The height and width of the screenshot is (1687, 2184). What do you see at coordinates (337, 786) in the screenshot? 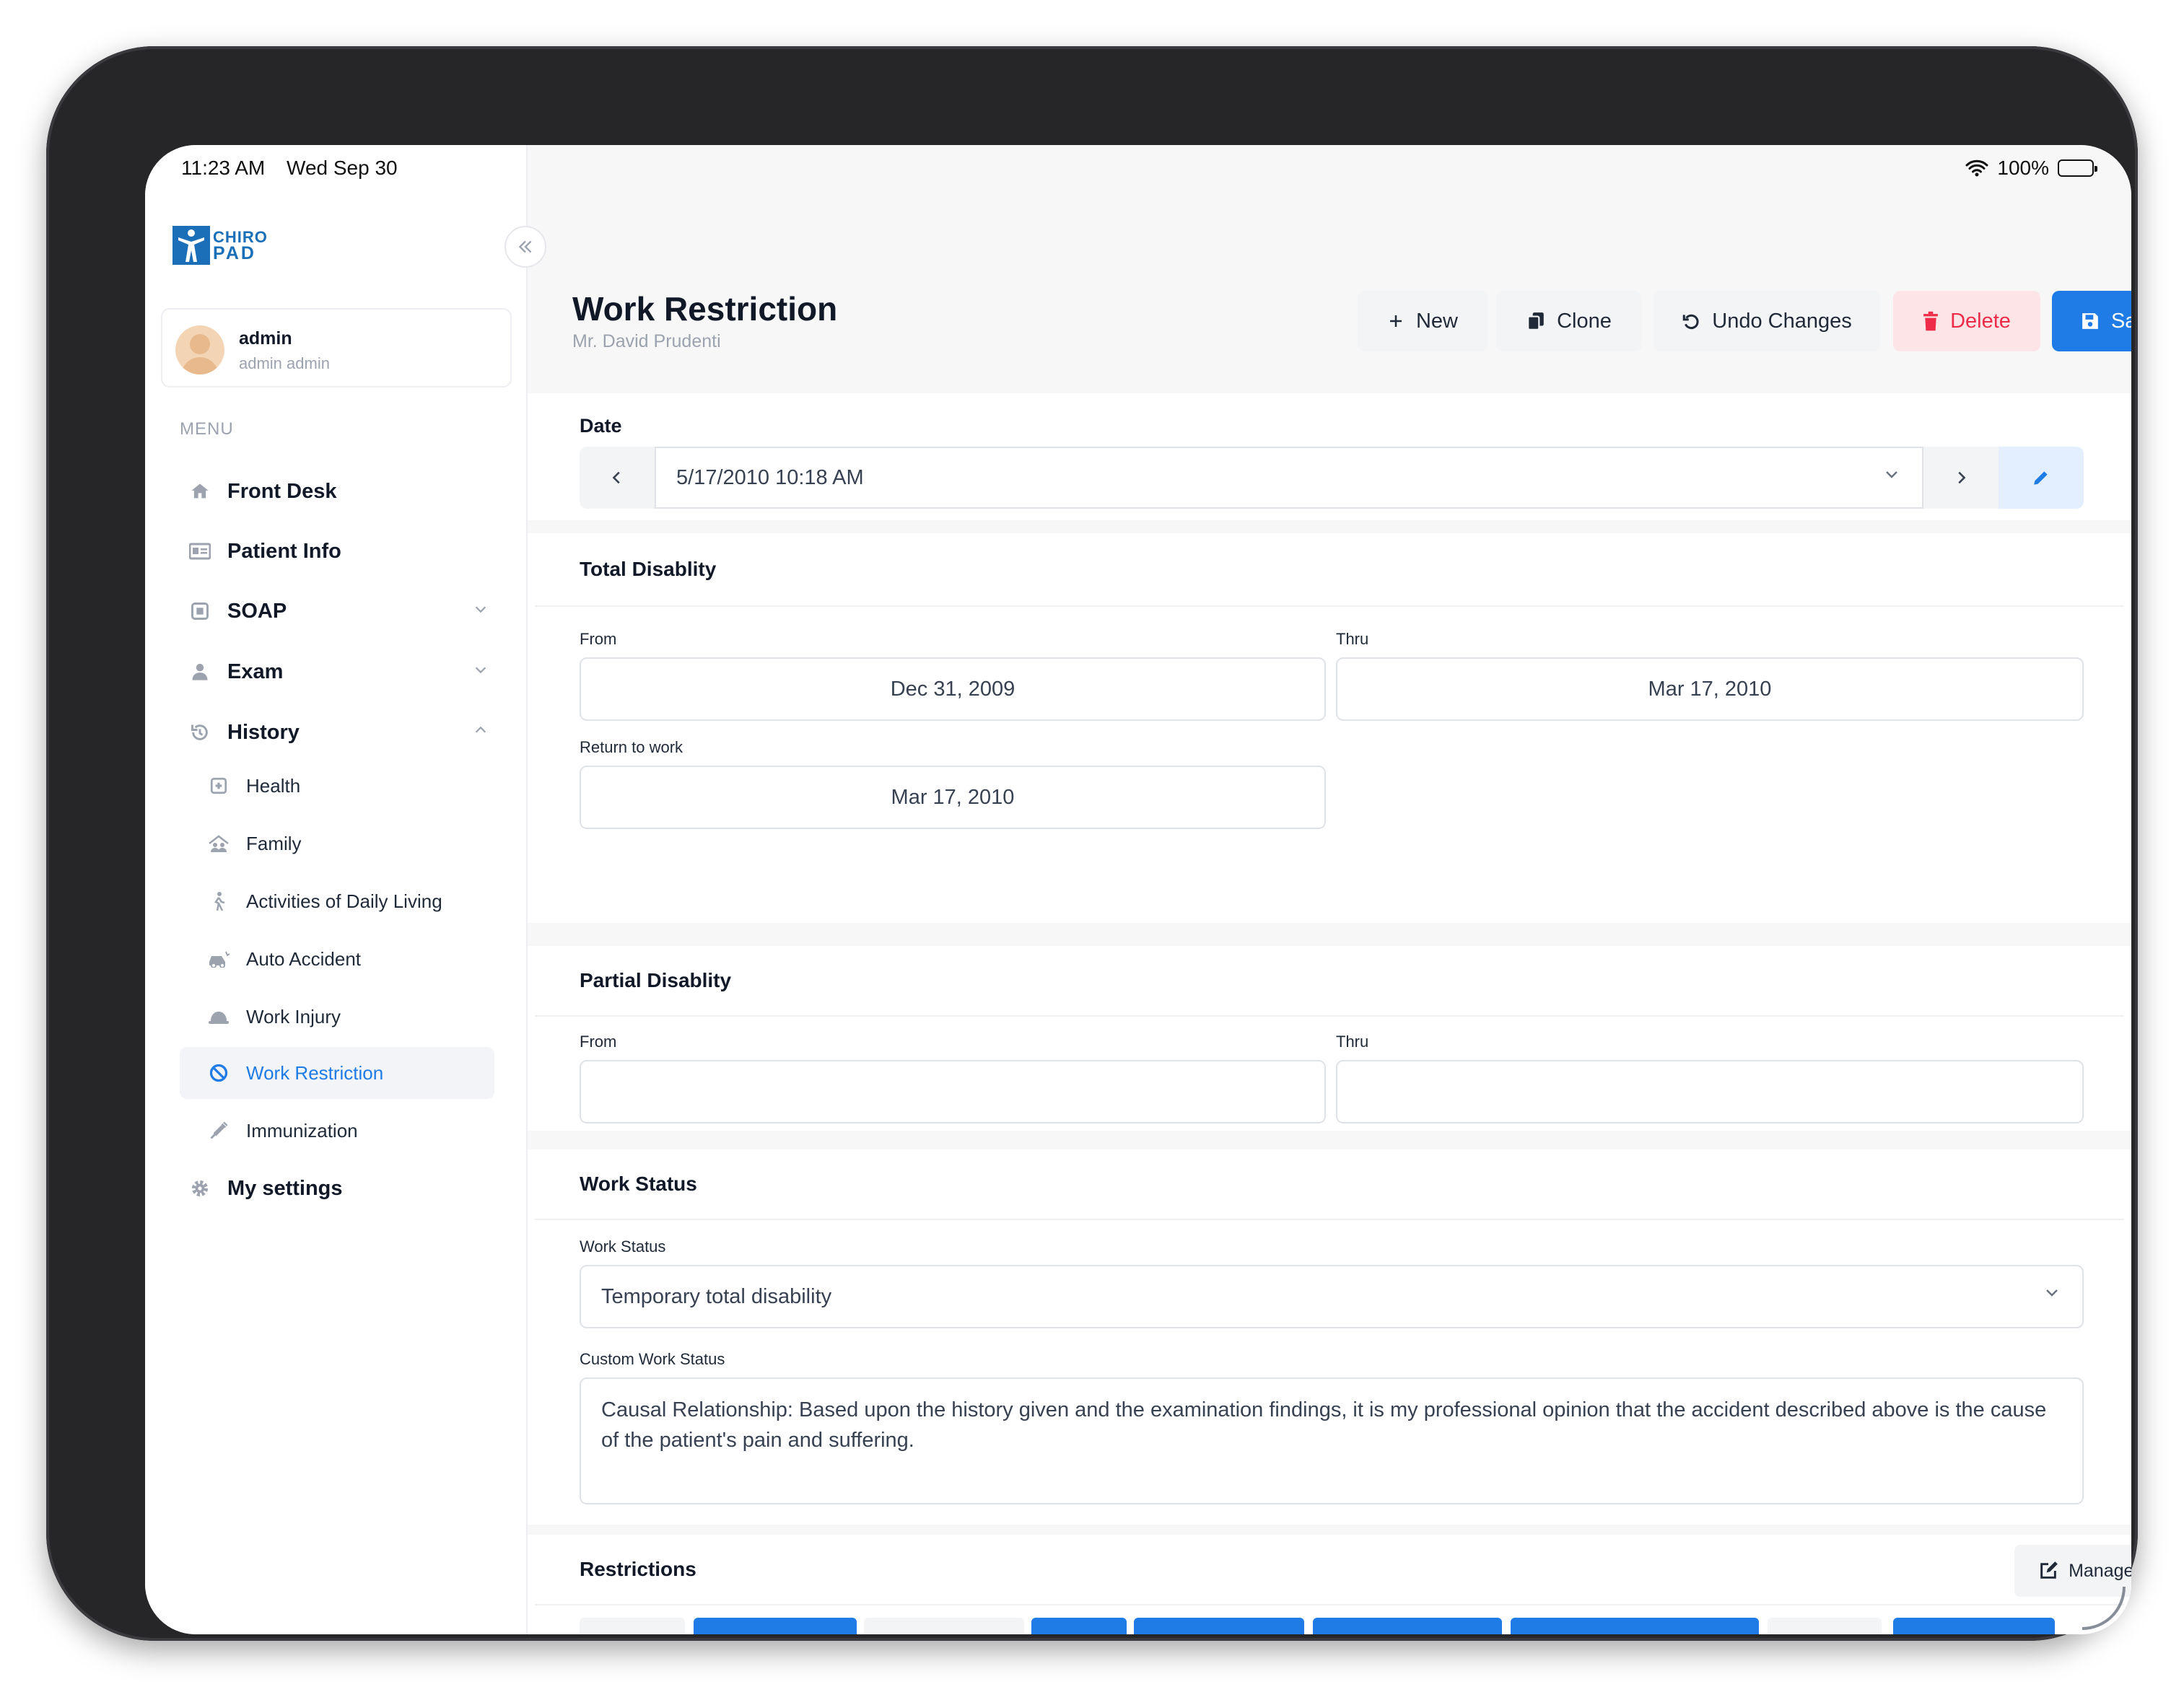
I see `sidebar-item-health: Health` at bounding box center [337, 786].